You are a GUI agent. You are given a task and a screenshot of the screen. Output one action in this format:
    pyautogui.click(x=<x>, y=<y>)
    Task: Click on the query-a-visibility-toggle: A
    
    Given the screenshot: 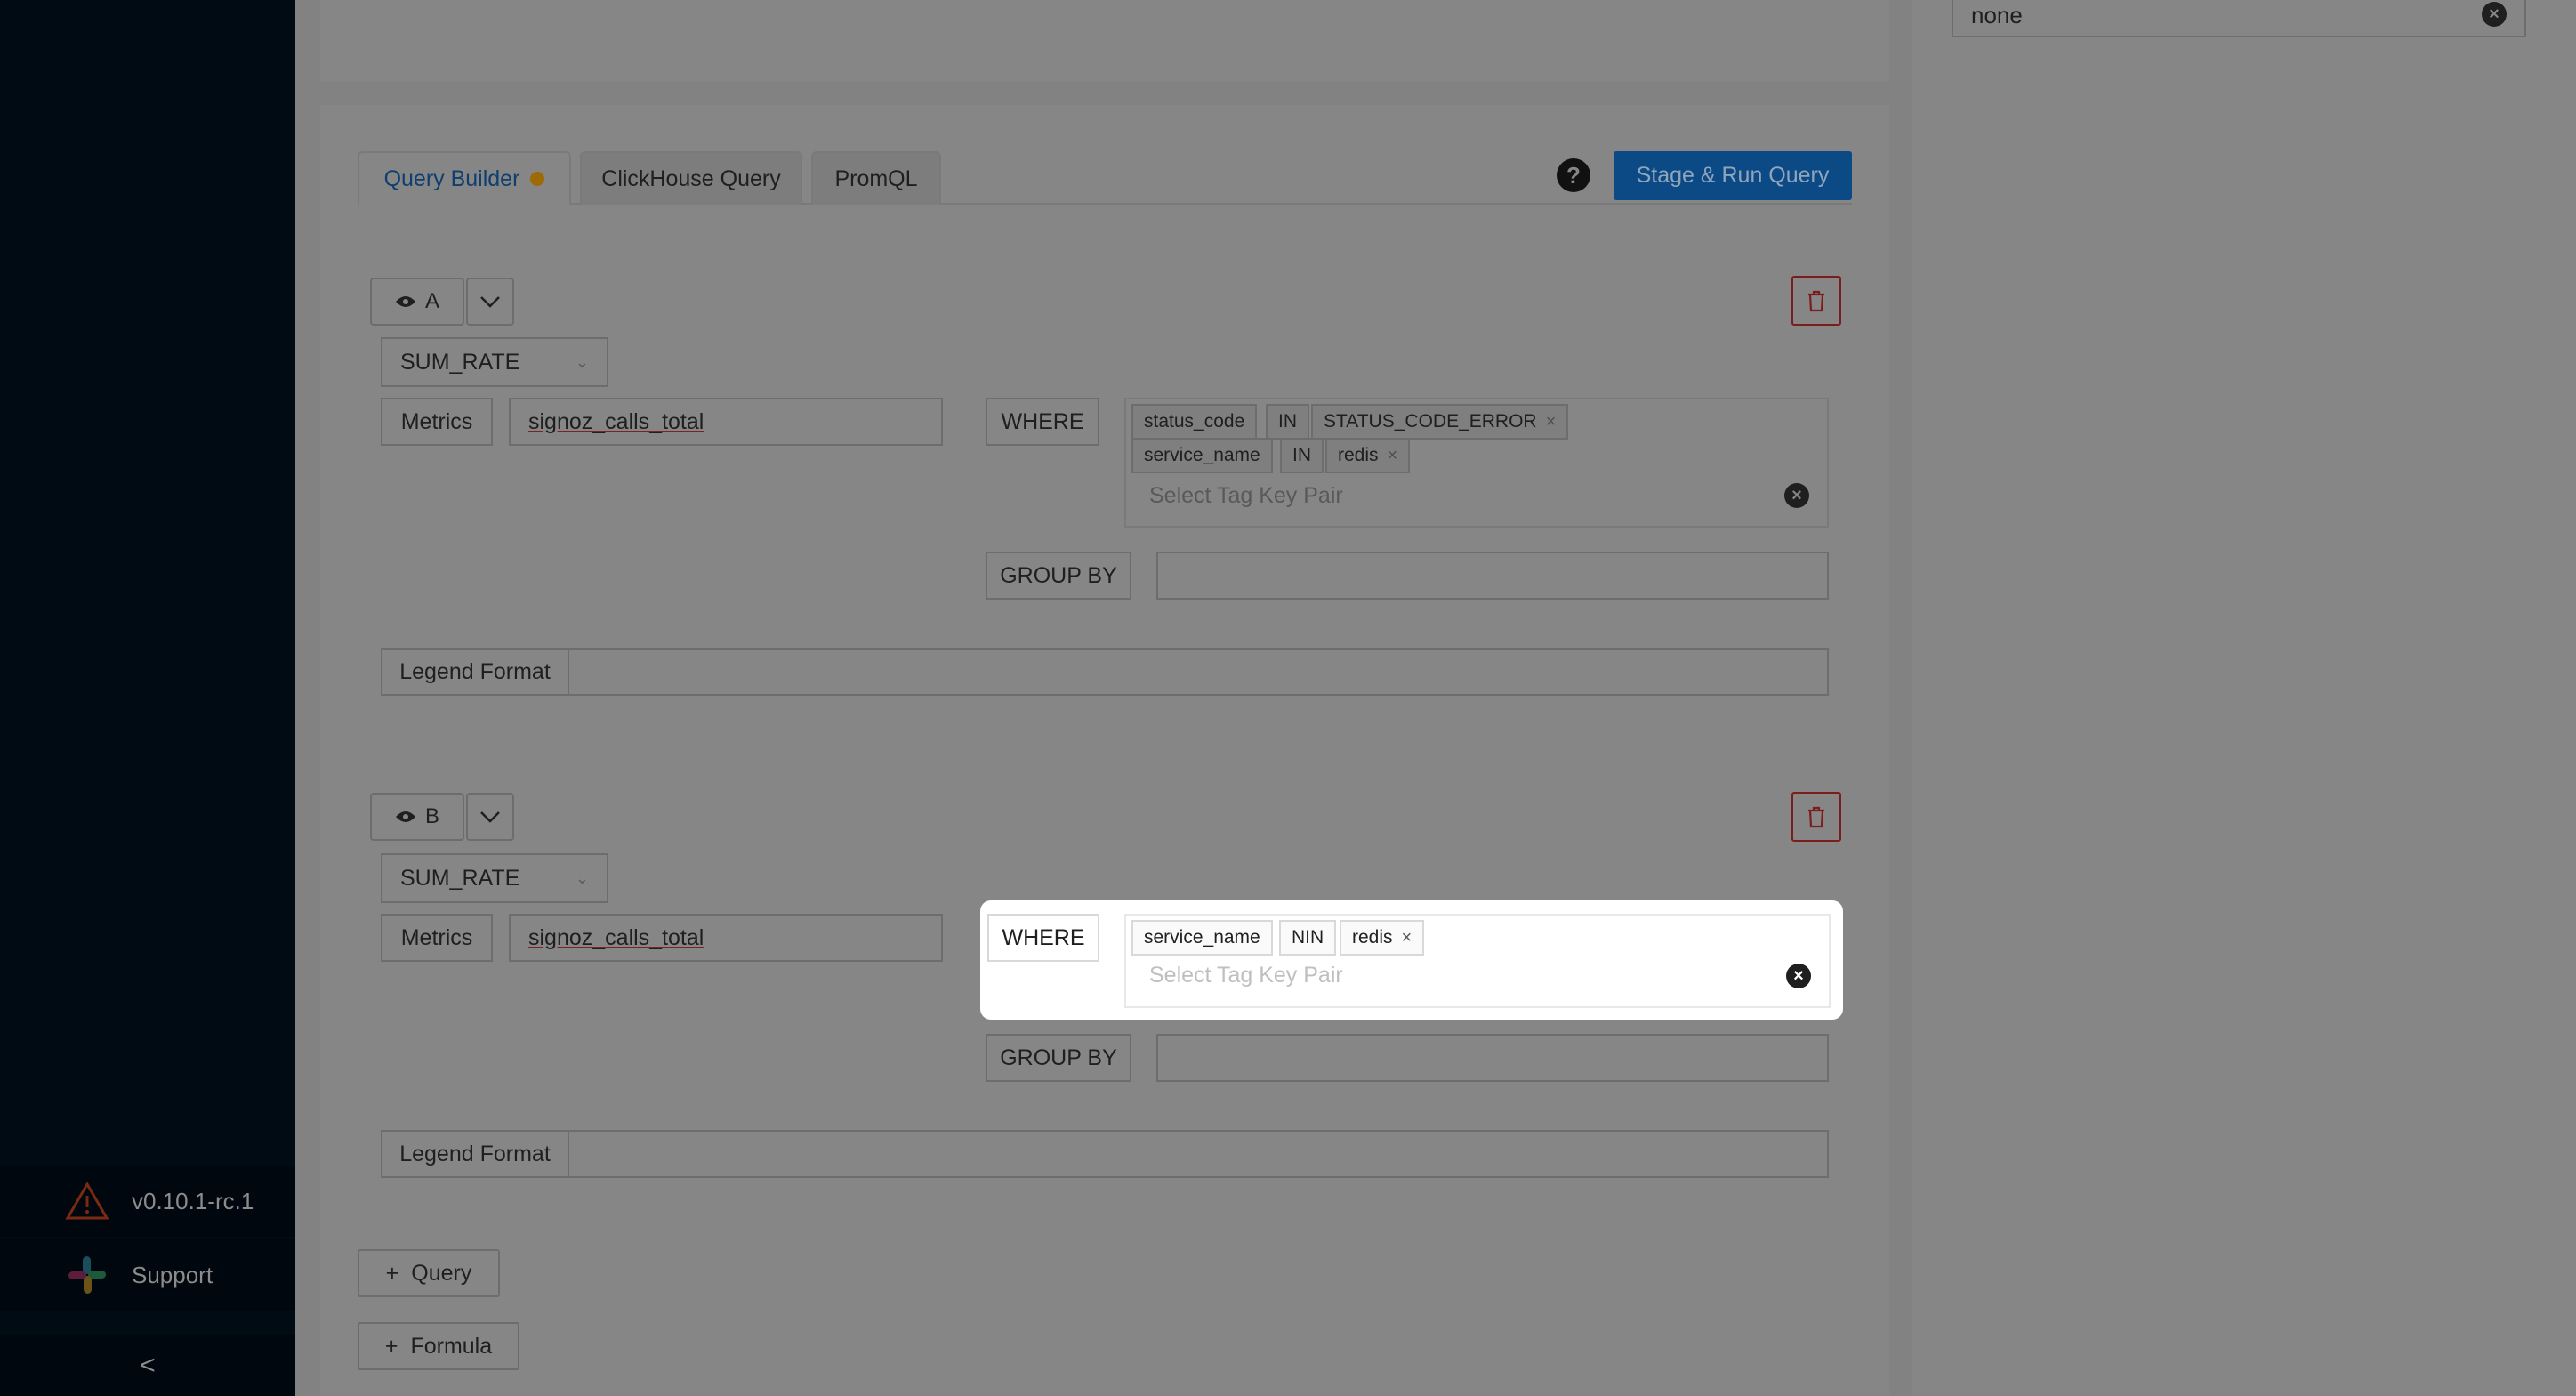 What is the action you would take?
    pyautogui.click(x=417, y=302)
    